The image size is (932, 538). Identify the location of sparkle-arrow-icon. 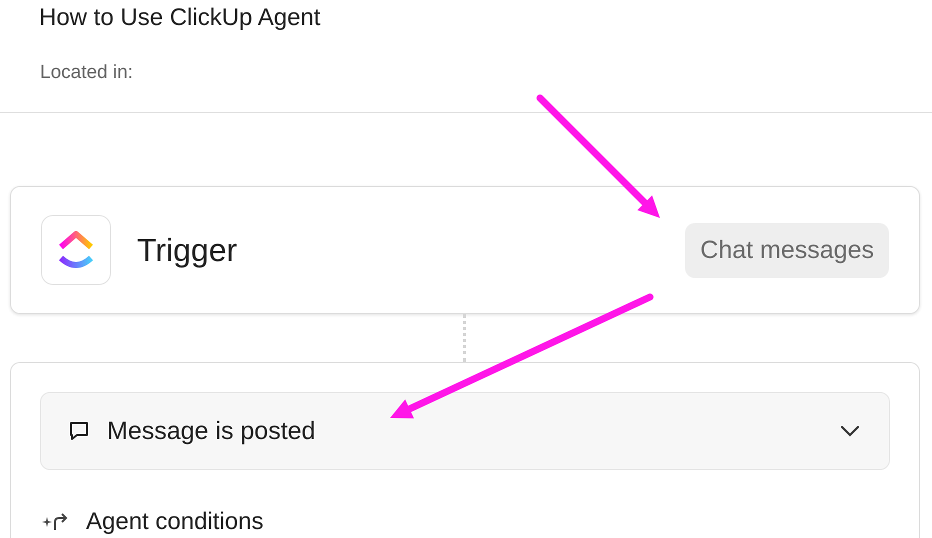
(55, 522).